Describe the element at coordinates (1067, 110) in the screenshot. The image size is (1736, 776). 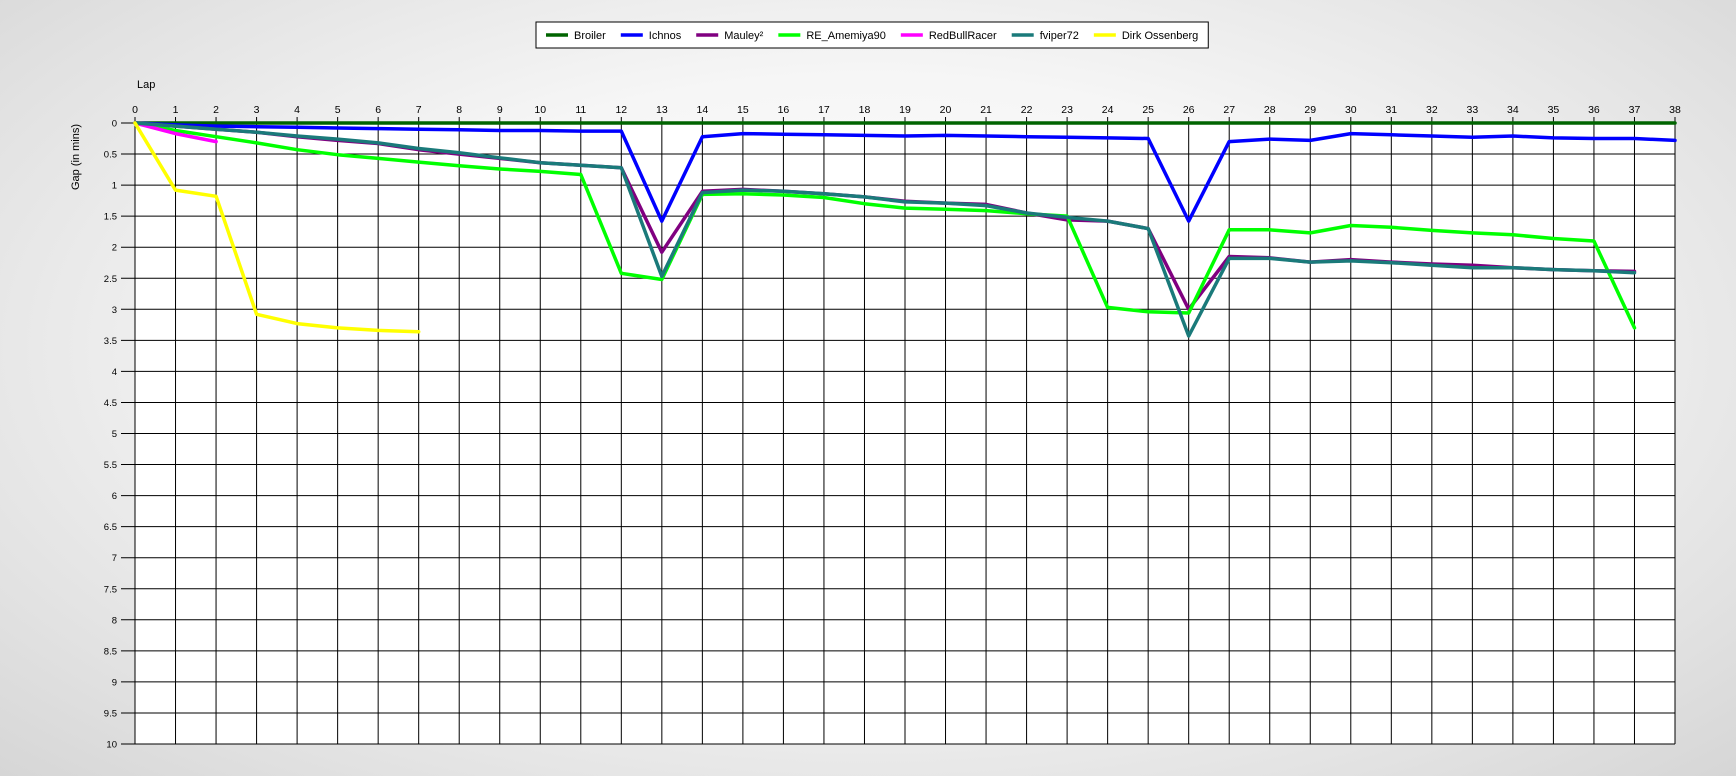
I see `x-tick-label: 23` at that location.